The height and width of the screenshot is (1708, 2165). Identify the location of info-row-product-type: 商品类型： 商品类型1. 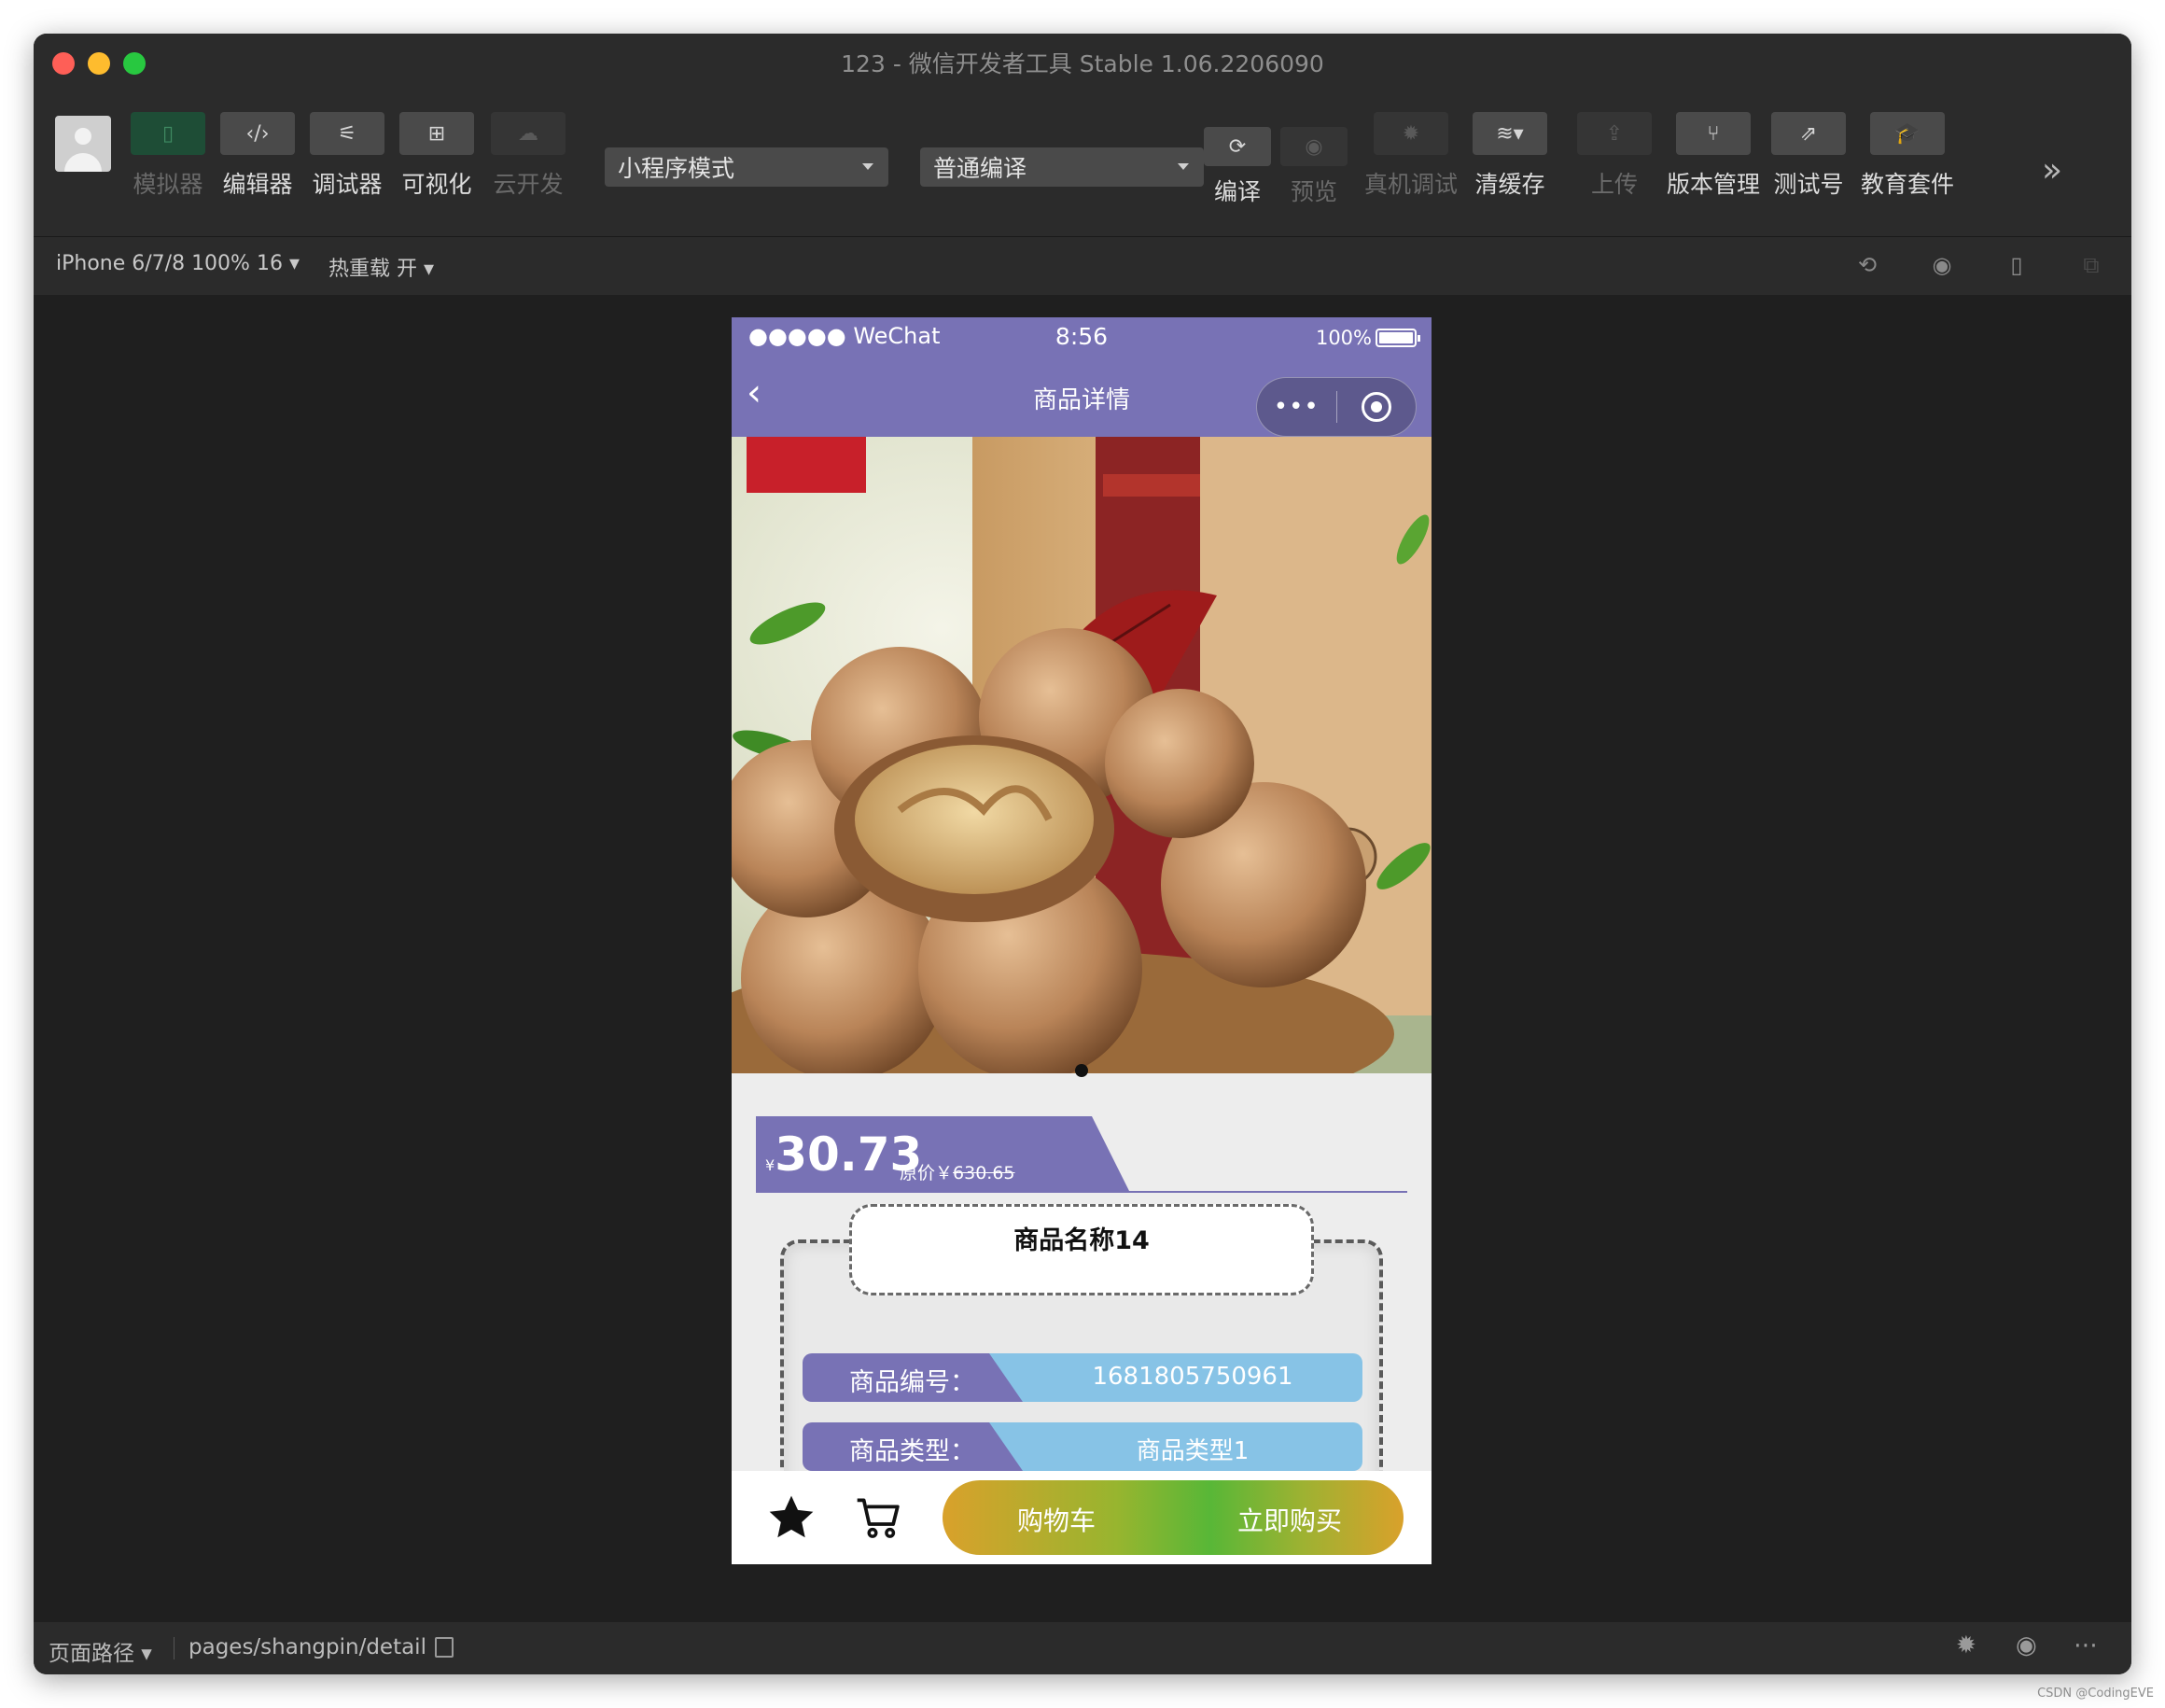
(1082, 1446).